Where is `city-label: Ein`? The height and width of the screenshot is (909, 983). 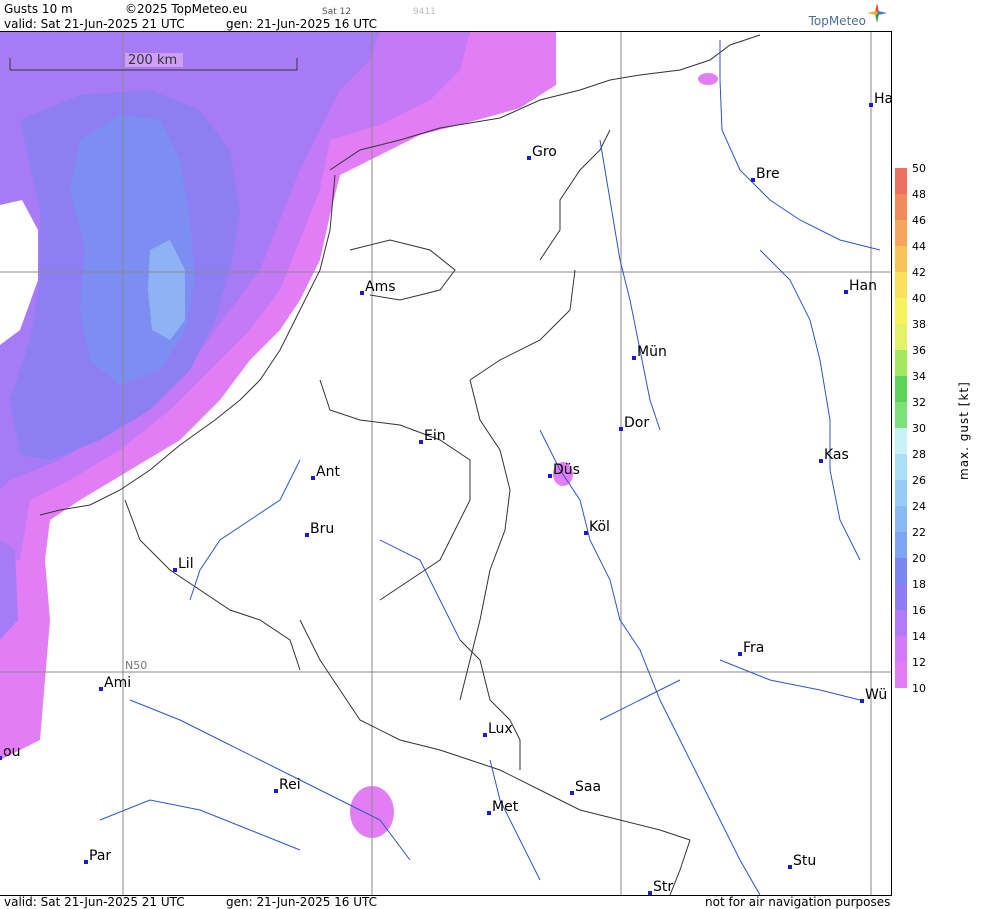
city-label: Ein is located at coordinates (435, 436).